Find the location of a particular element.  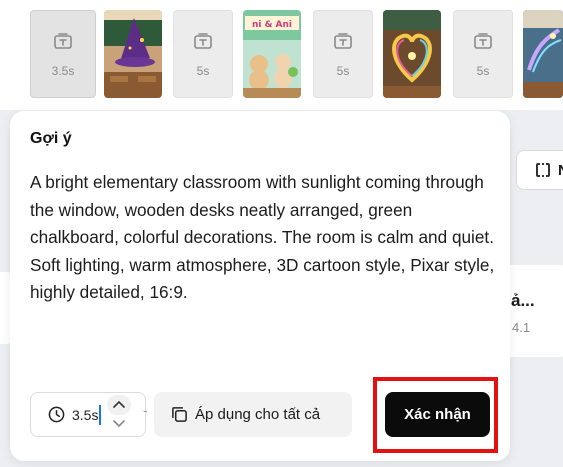

chevron-down-icon is located at coordinates (119, 424).